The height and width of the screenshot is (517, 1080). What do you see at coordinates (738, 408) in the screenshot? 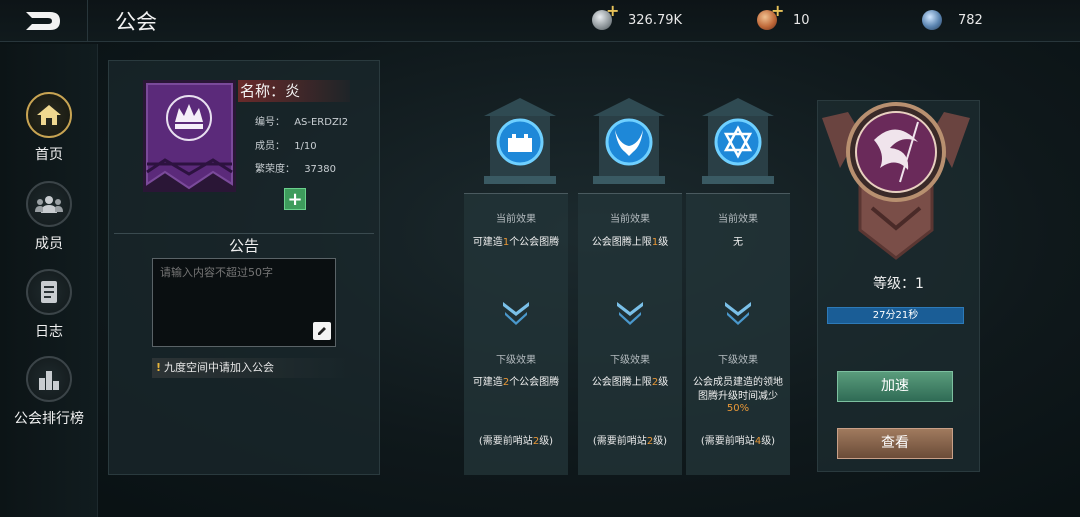
I see `next-effect-percent: 50%` at bounding box center [738, 408].